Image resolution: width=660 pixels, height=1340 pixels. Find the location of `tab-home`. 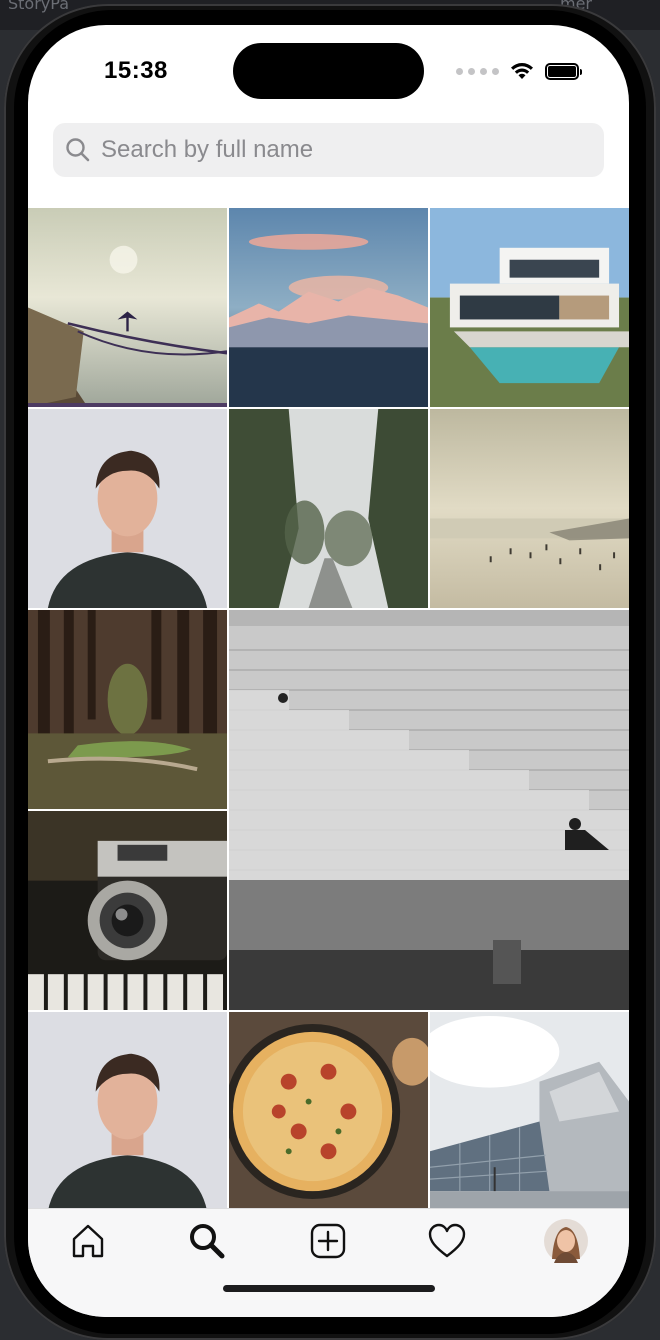

tab-home is located at coordinates (88, 1241).